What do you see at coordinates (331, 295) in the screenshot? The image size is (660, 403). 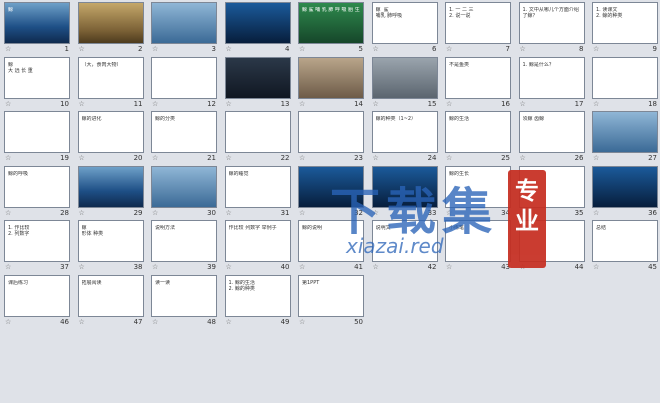 I see `slide-preview: 第1PPT` at bounding box center [331, 295].